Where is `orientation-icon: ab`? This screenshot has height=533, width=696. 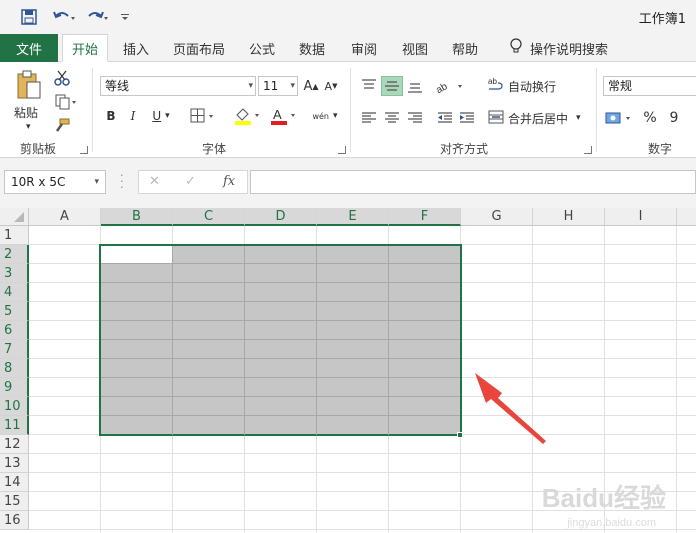 orientation-icon: ab is located at coordinates (451, 86).